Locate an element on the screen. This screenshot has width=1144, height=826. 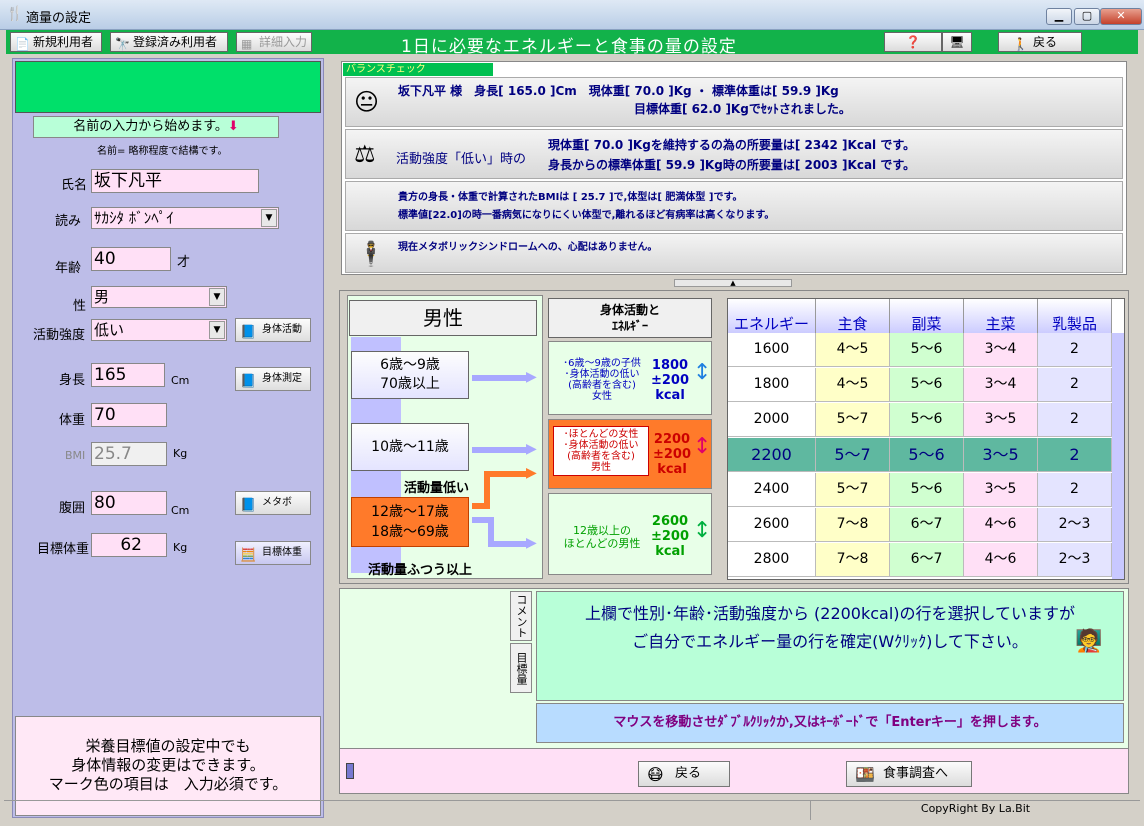
tab-comment: コメント is located at coordinates (521, 616).